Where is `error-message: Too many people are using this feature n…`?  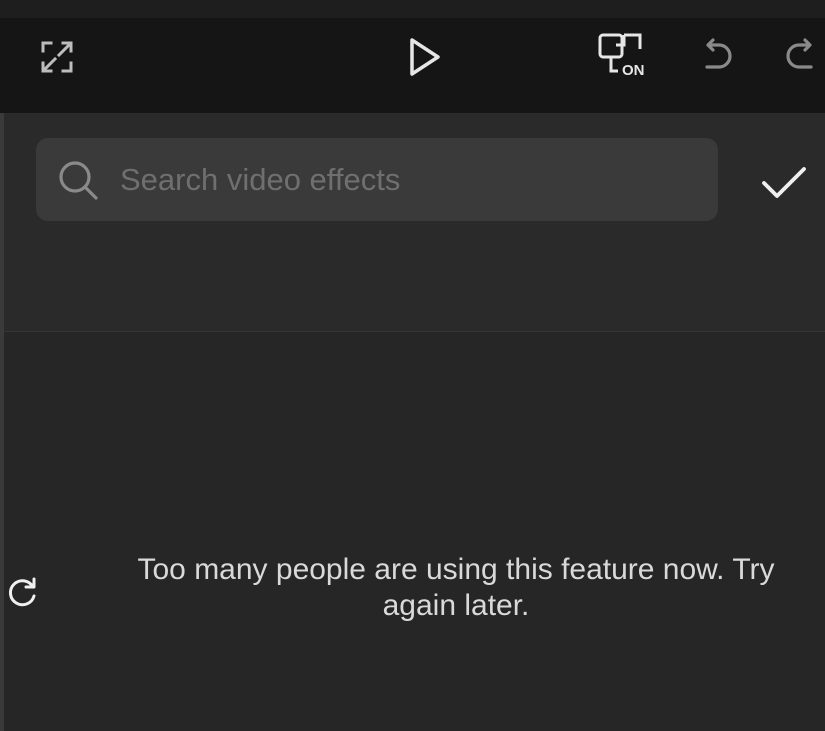
error-message: Too many people are using this feature n… is located at coordinates (456, 587).